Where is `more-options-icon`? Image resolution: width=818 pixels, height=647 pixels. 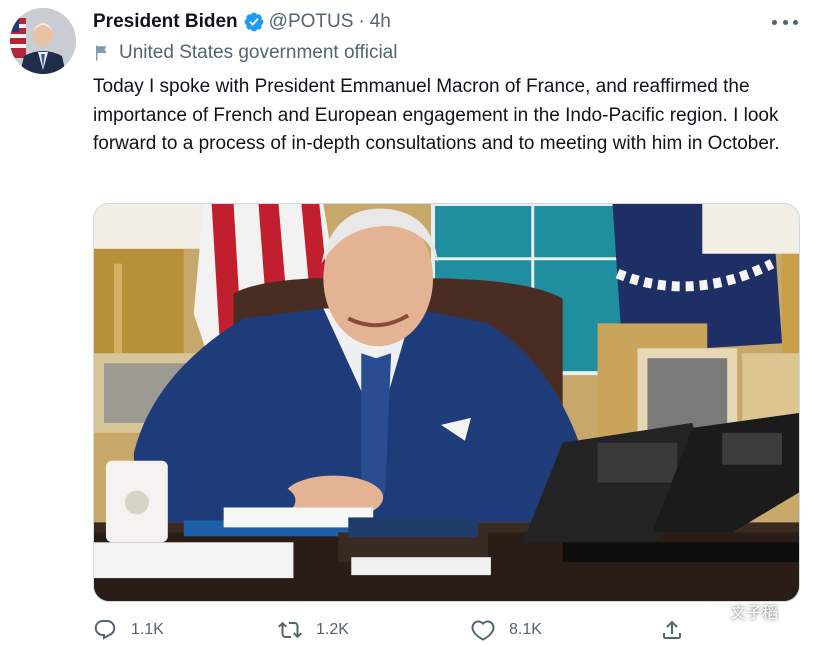 more-options-icon is located at coordinates (785, 22).